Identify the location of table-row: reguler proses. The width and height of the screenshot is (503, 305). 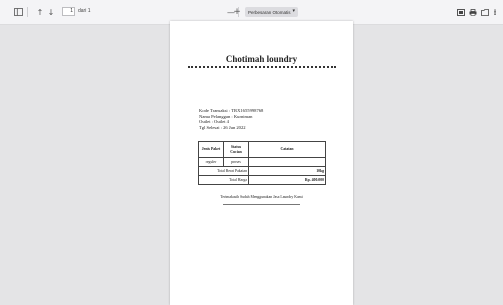
(262, 162).